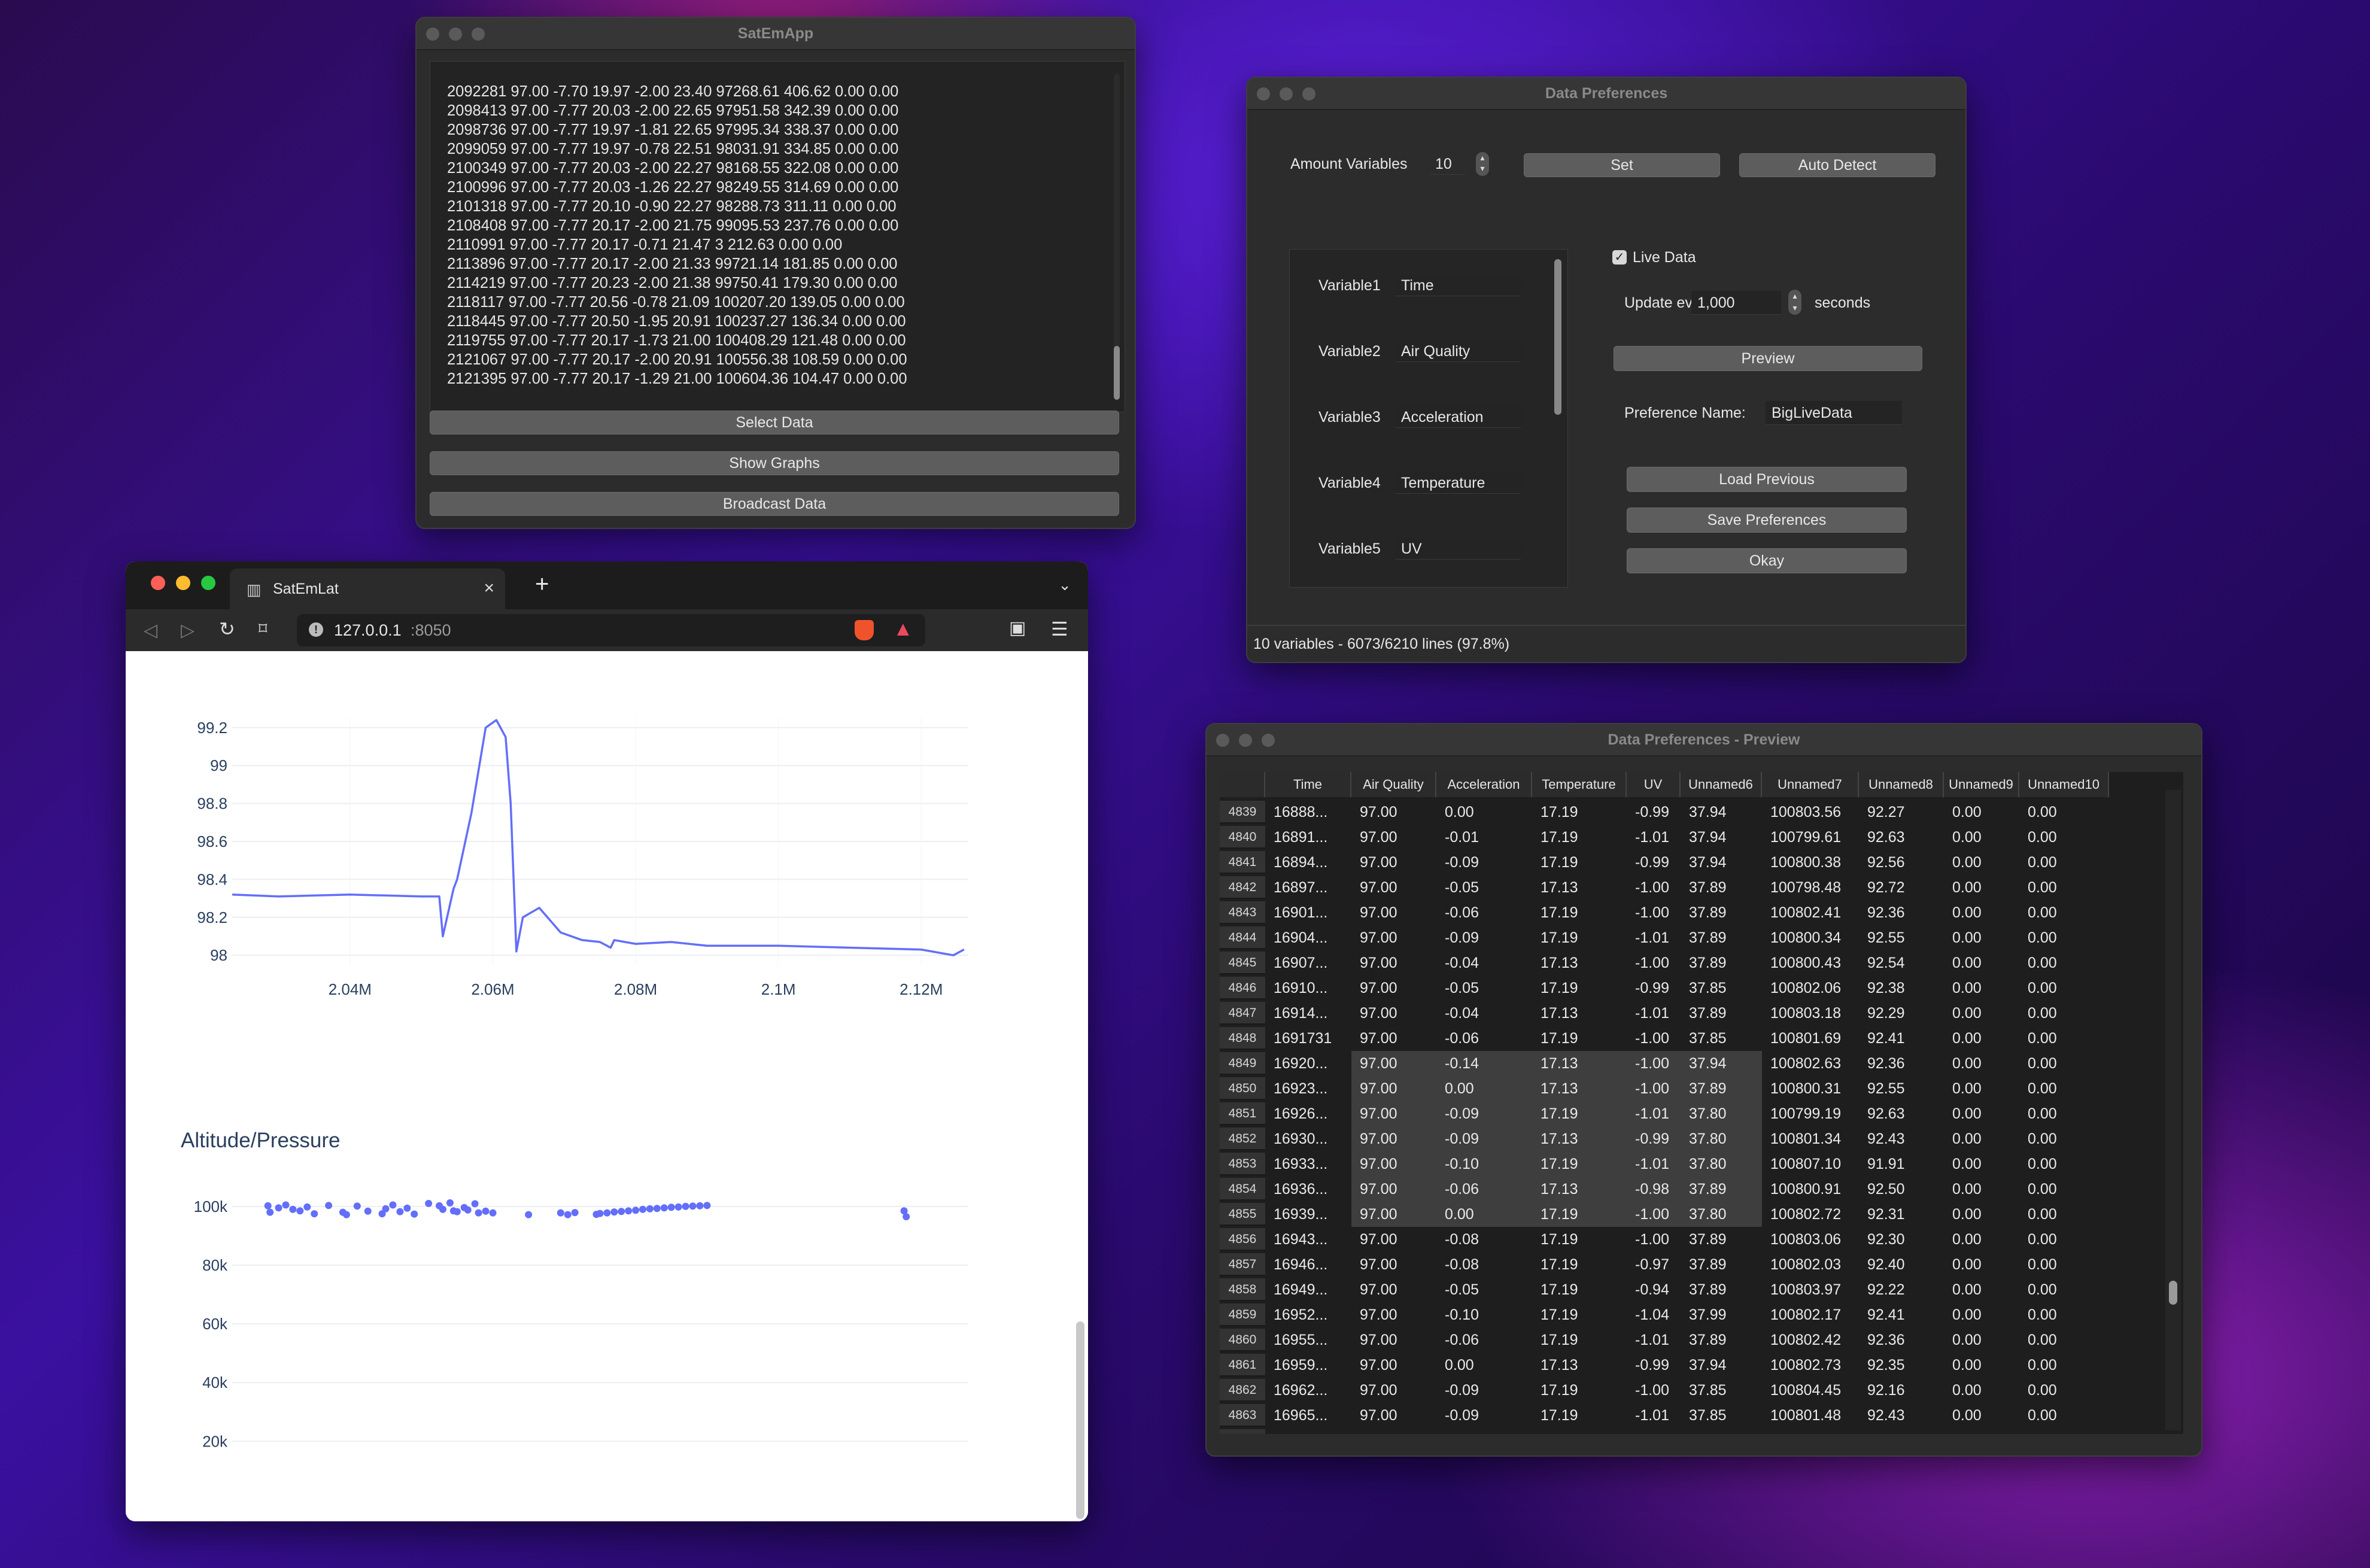 The width and height of the screenshot is (2370, 1568). Describe the element at coordinates (1242, 1431) in the screenshot. I see `row-header: 4864` at that location.